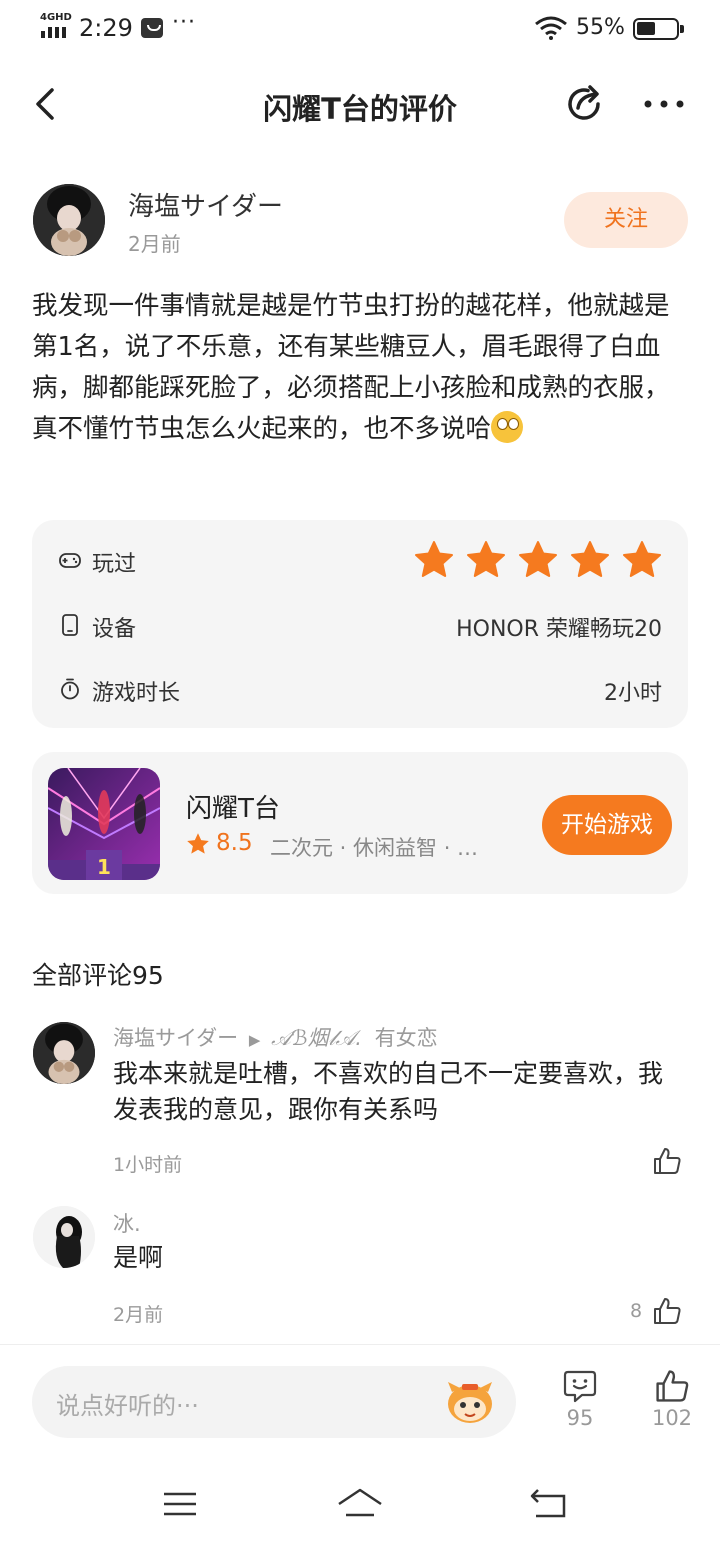 This screenshot has width=720, height=1544. I want to click on comment-item: 冰. 是啊 2月前 8, so click(360, 1268).